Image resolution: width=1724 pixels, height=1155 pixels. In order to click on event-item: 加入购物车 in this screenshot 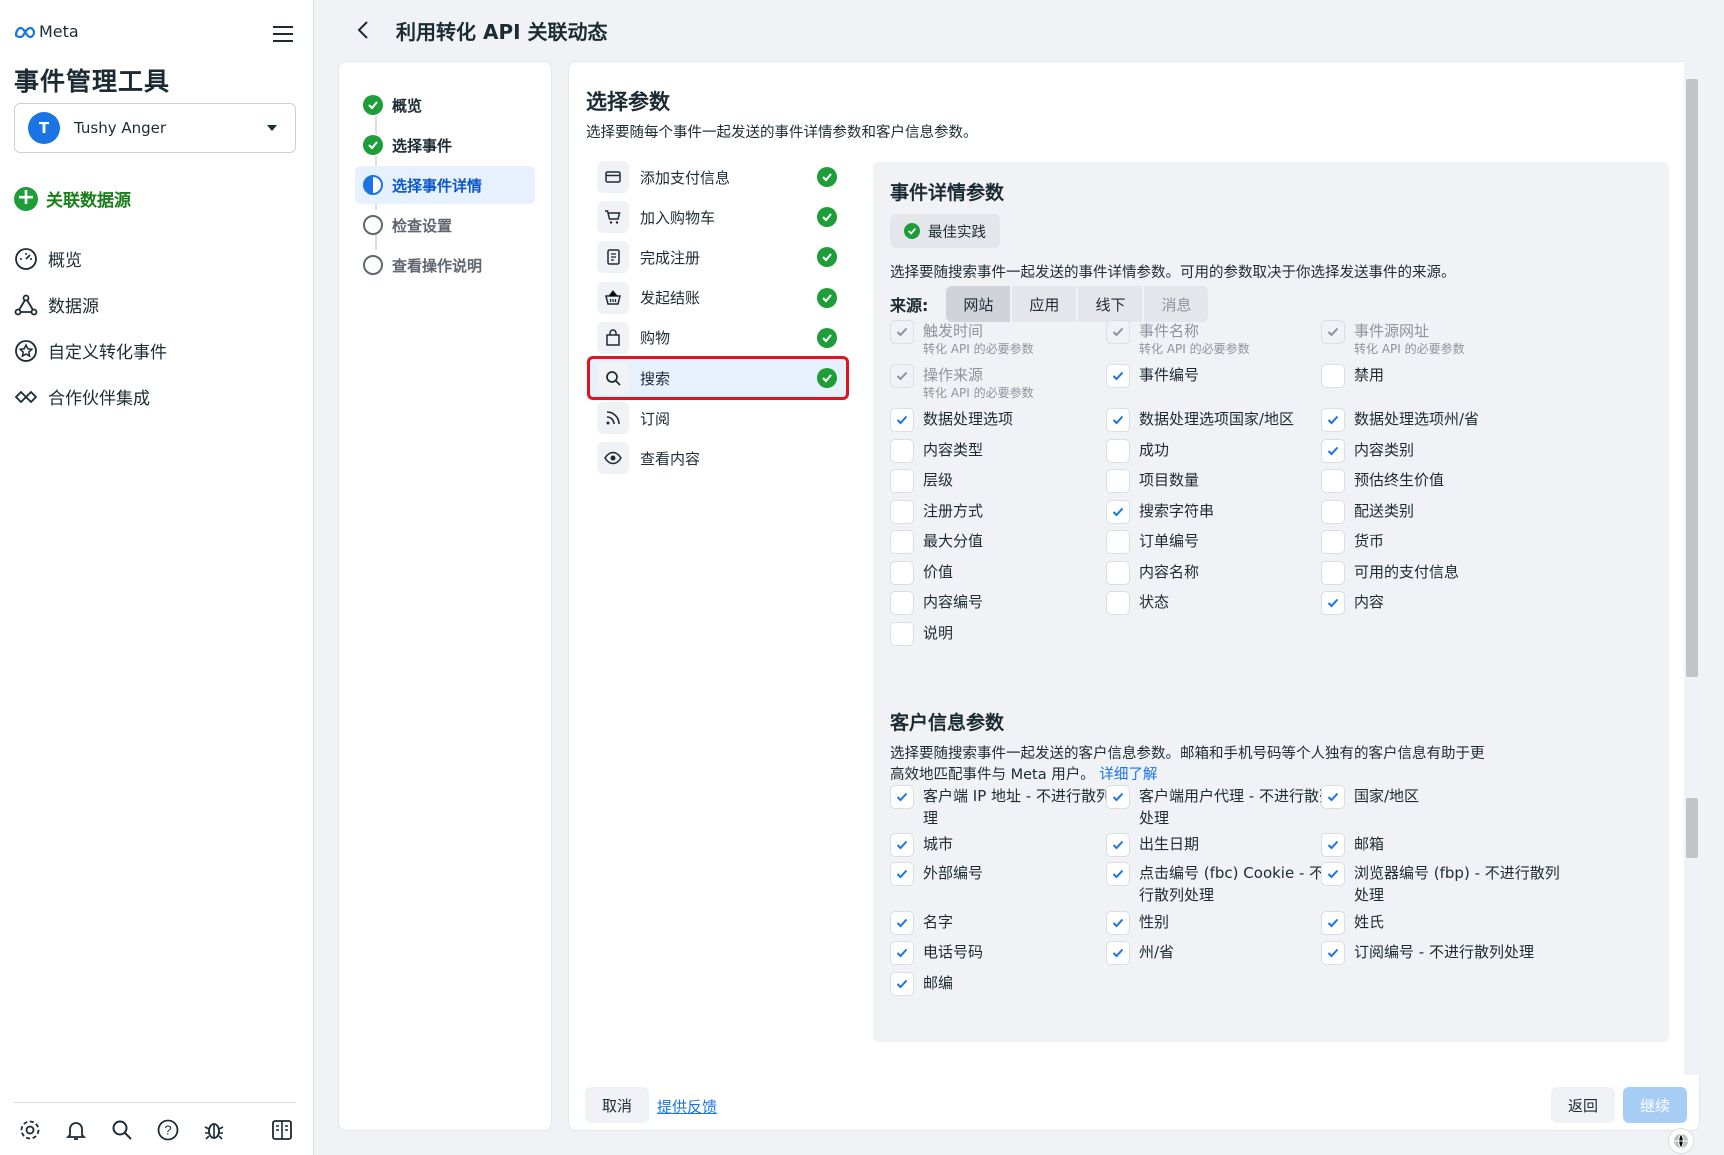, I will do `click(718, 217)`.